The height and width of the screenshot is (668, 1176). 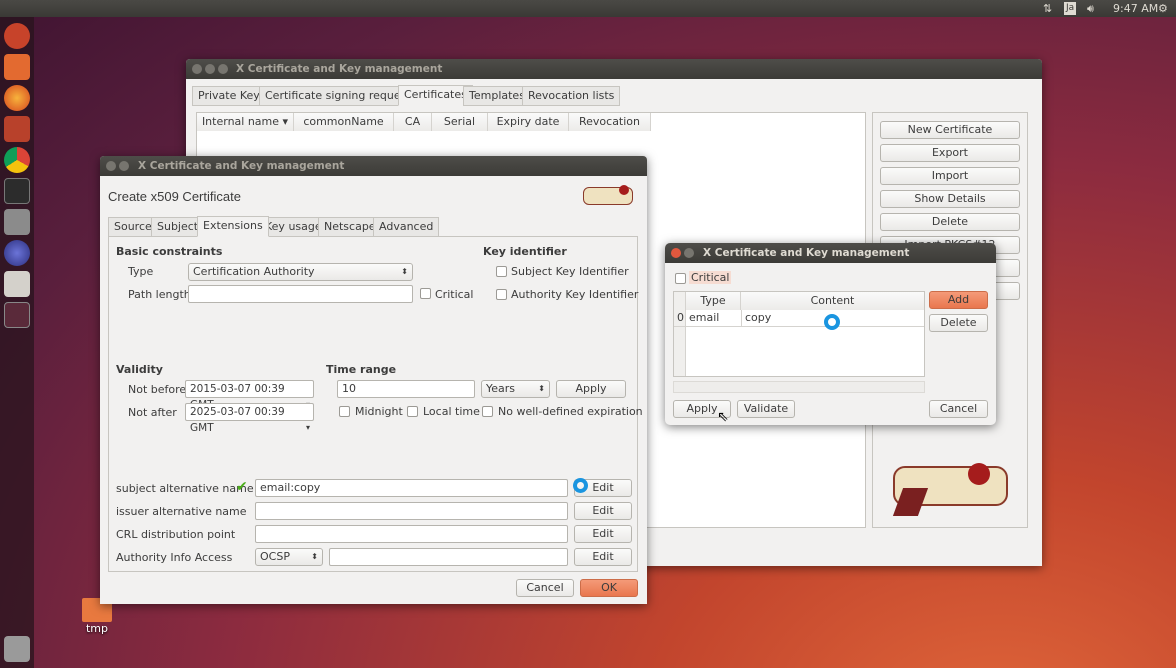 What do you see at coordinates (17, 253) in the screenshot?
I see `eclipse-icon` at bounding box center [17, 253].